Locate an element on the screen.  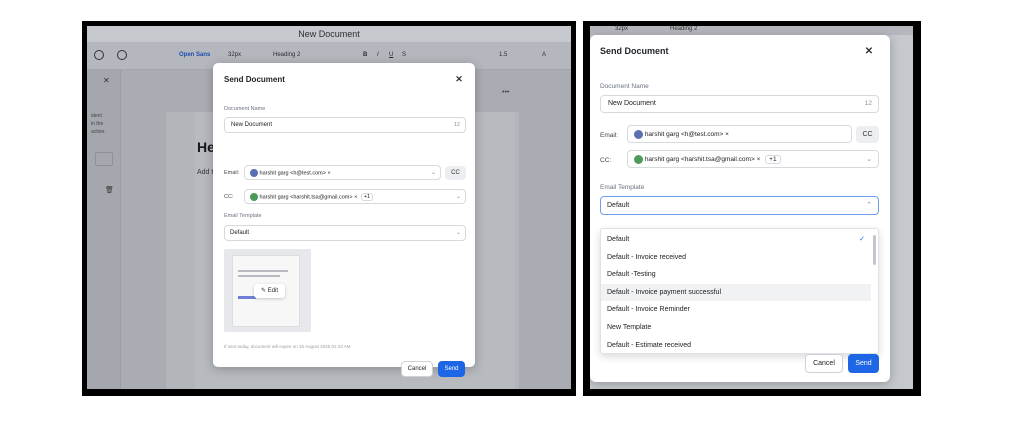
template-option-label: Default - Estimate received is located at coordinates (649, 345).